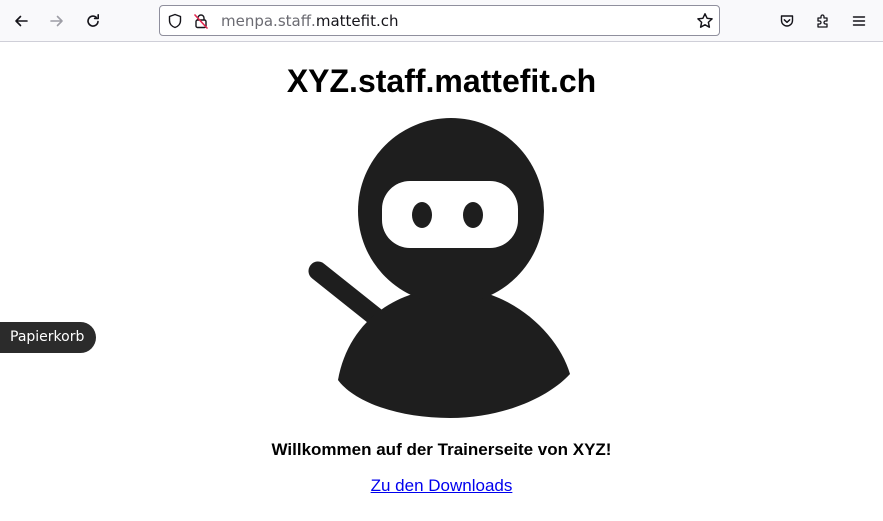  I want to click on url-subdomain: menpa.staff., so click(268, 21).